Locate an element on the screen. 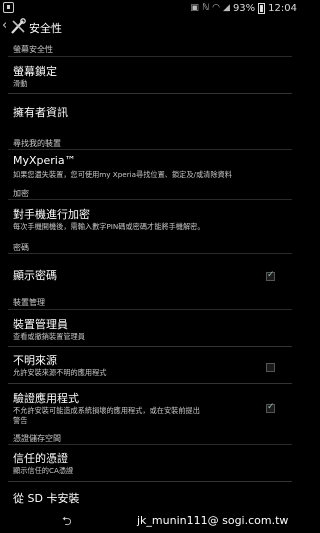 This screenshot has width=320, height=533. setting-label: 從 SD 卡安裝 is located at coordinates (46, 498).